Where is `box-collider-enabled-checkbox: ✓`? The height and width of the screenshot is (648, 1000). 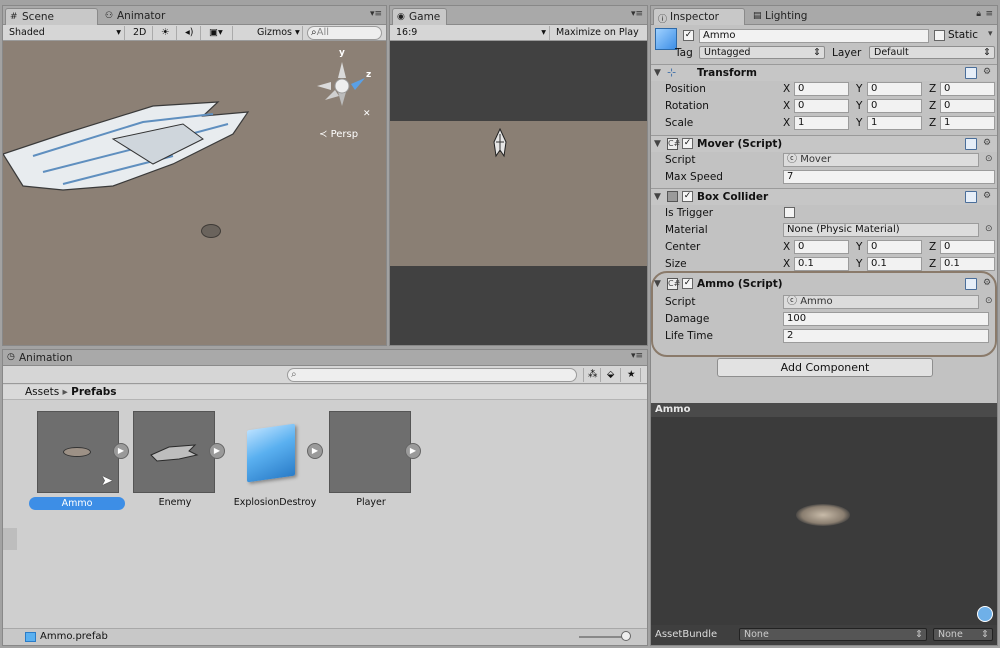
box-collider-enabled-checkbox: ✓ is located at coordinates (687, 196).